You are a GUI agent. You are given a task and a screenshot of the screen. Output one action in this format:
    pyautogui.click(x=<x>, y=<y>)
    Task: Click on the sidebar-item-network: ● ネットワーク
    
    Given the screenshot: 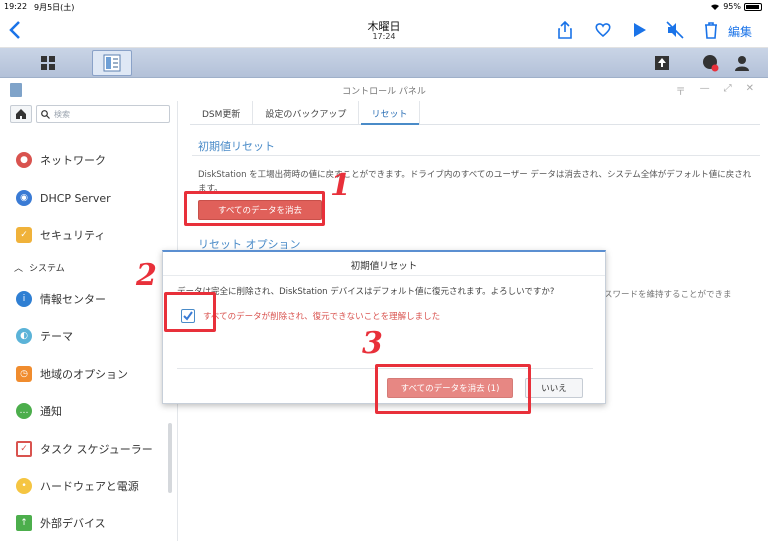 What is the action you would take?
    pyautogui.click(x=61, y=160)
    